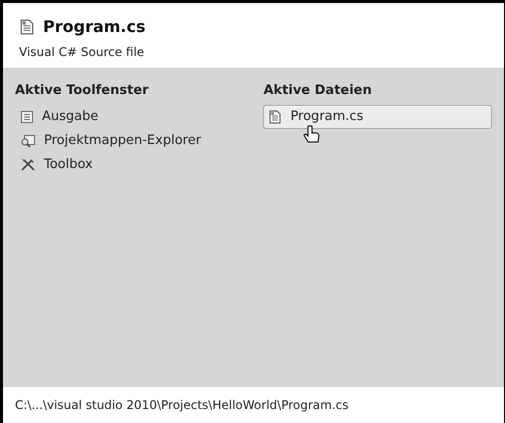 Image resolution: width=505 pixels, height=423 pixels. I want to click on window-magnifier-icon, so click(28, 141).